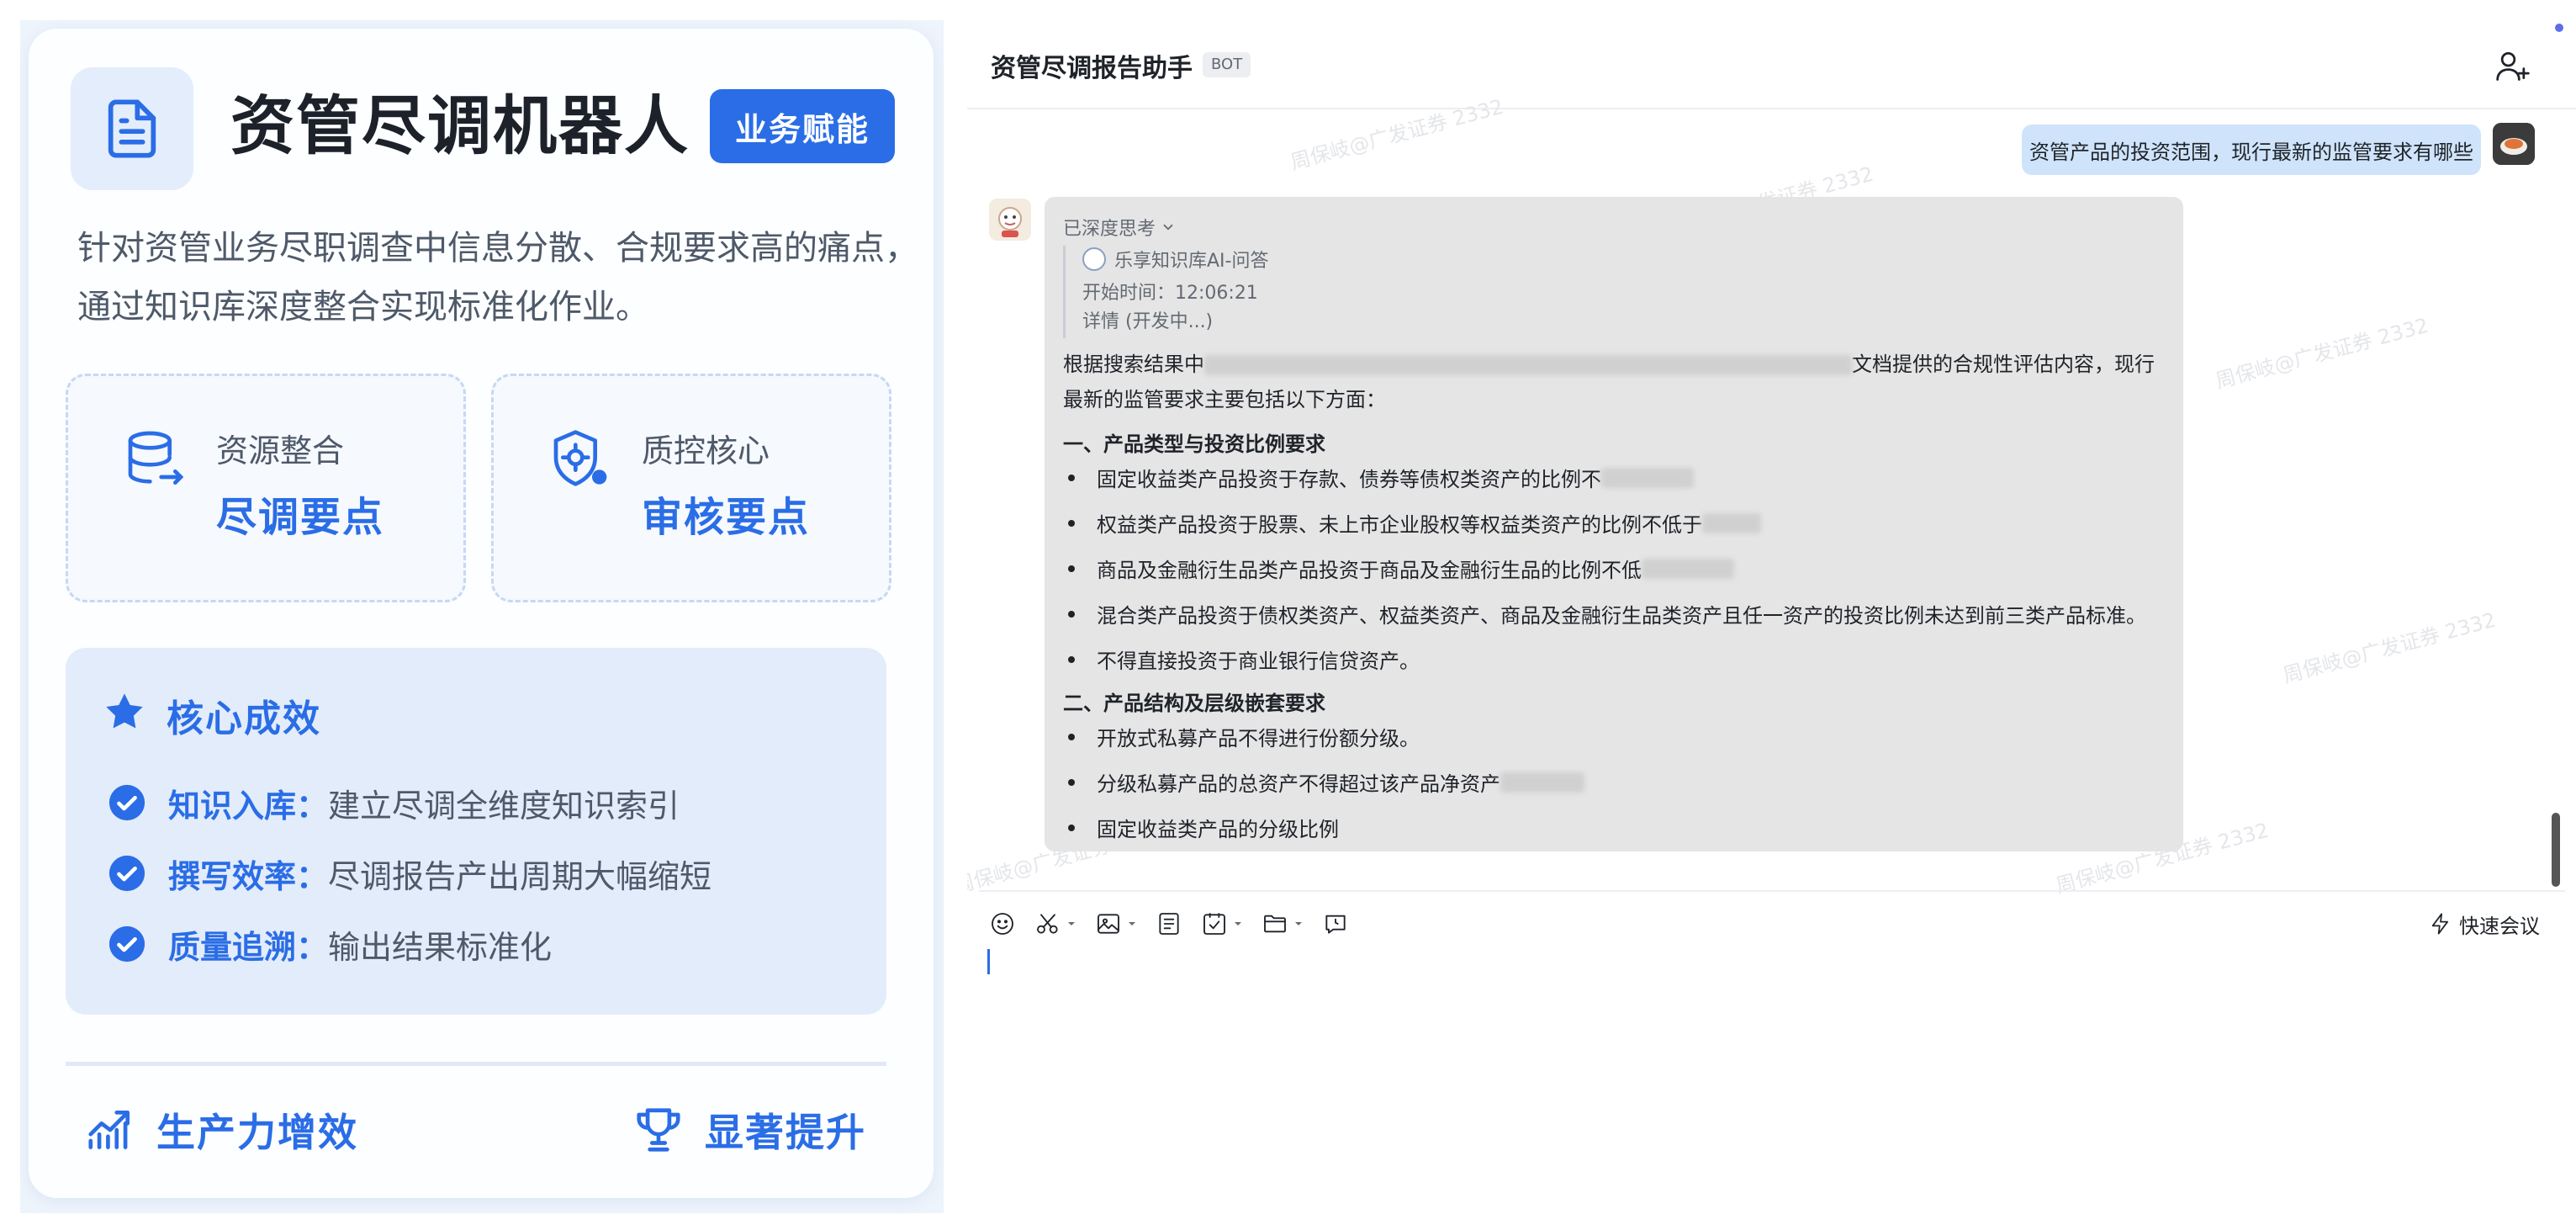 Image resolution: width=2576 pixels, height=1225 pixels. I want to click on list-item-text: 固定收益类产品投资于存款、债券等债权类资产的比例不, so click(1349, 480).